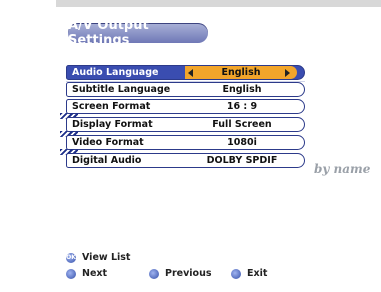 This screenshot has width=381, height=292. Describe the element at coordinates (218, 3) in the screenshot. I see `screen-top-frame` at that location.